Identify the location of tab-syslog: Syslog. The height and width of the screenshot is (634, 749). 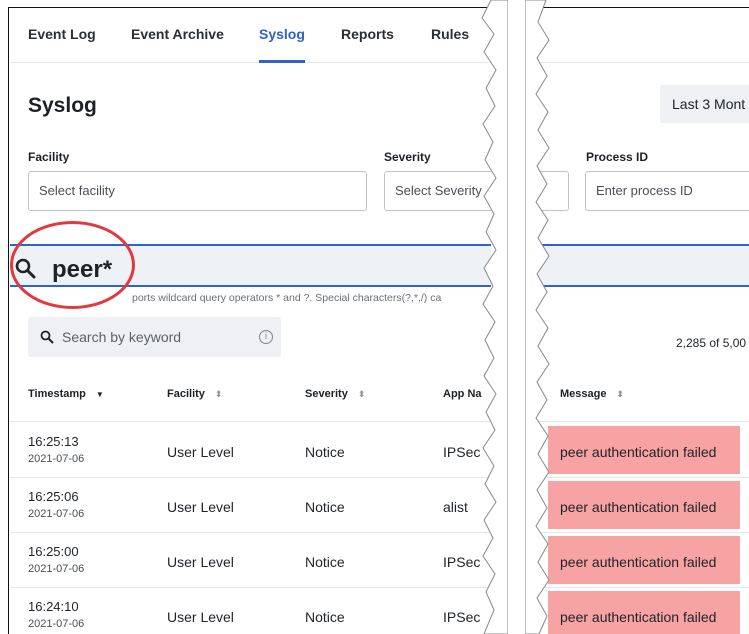
(282, 34).